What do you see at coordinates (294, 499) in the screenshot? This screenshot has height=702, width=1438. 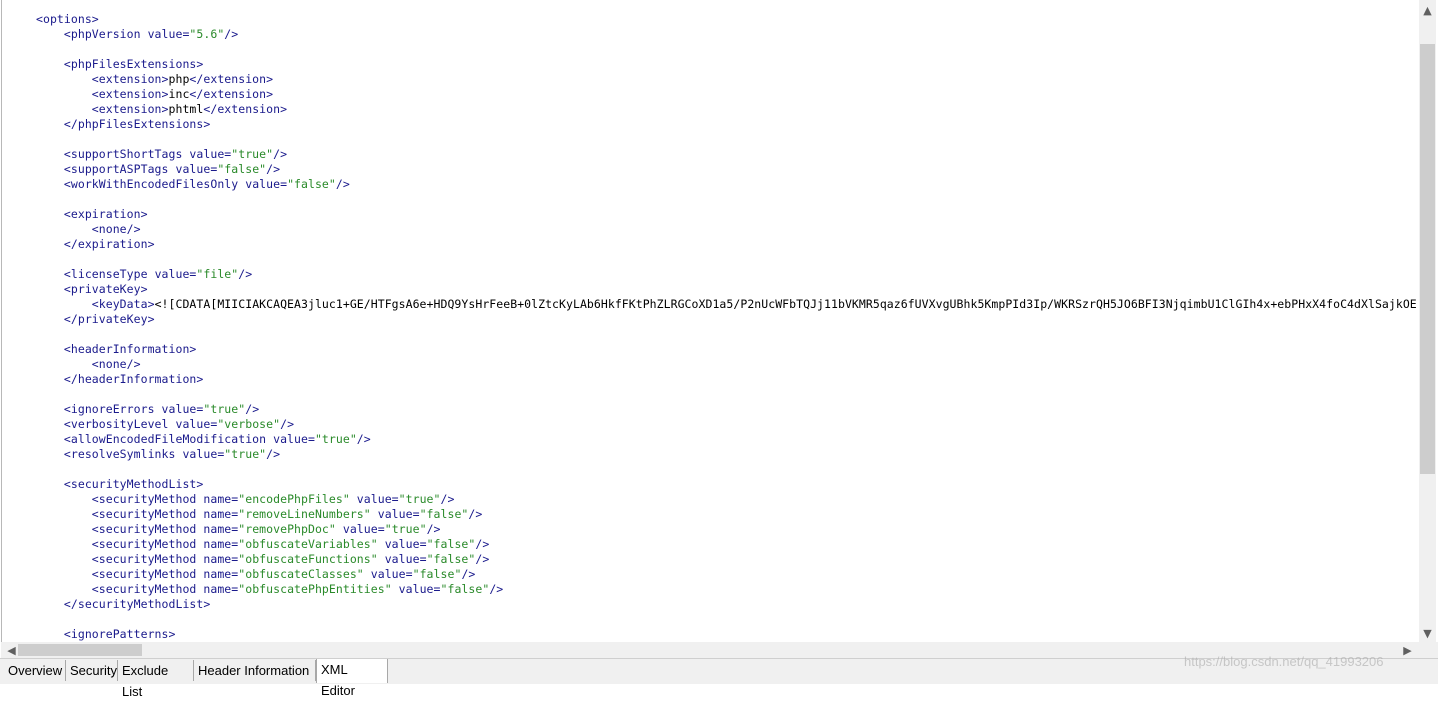 I see `attribute-value: "encodePhpFiles"` at bounding box center [294, 499].